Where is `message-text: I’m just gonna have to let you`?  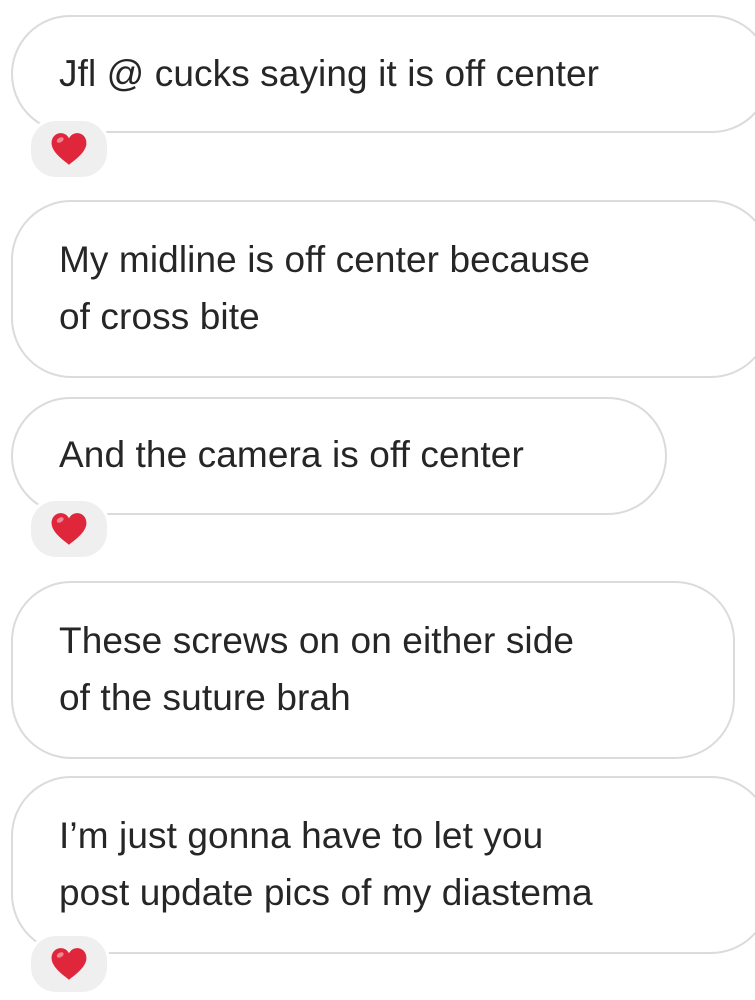 message-text: I’m just gonna have to let you is located at coordinates (301, 835).